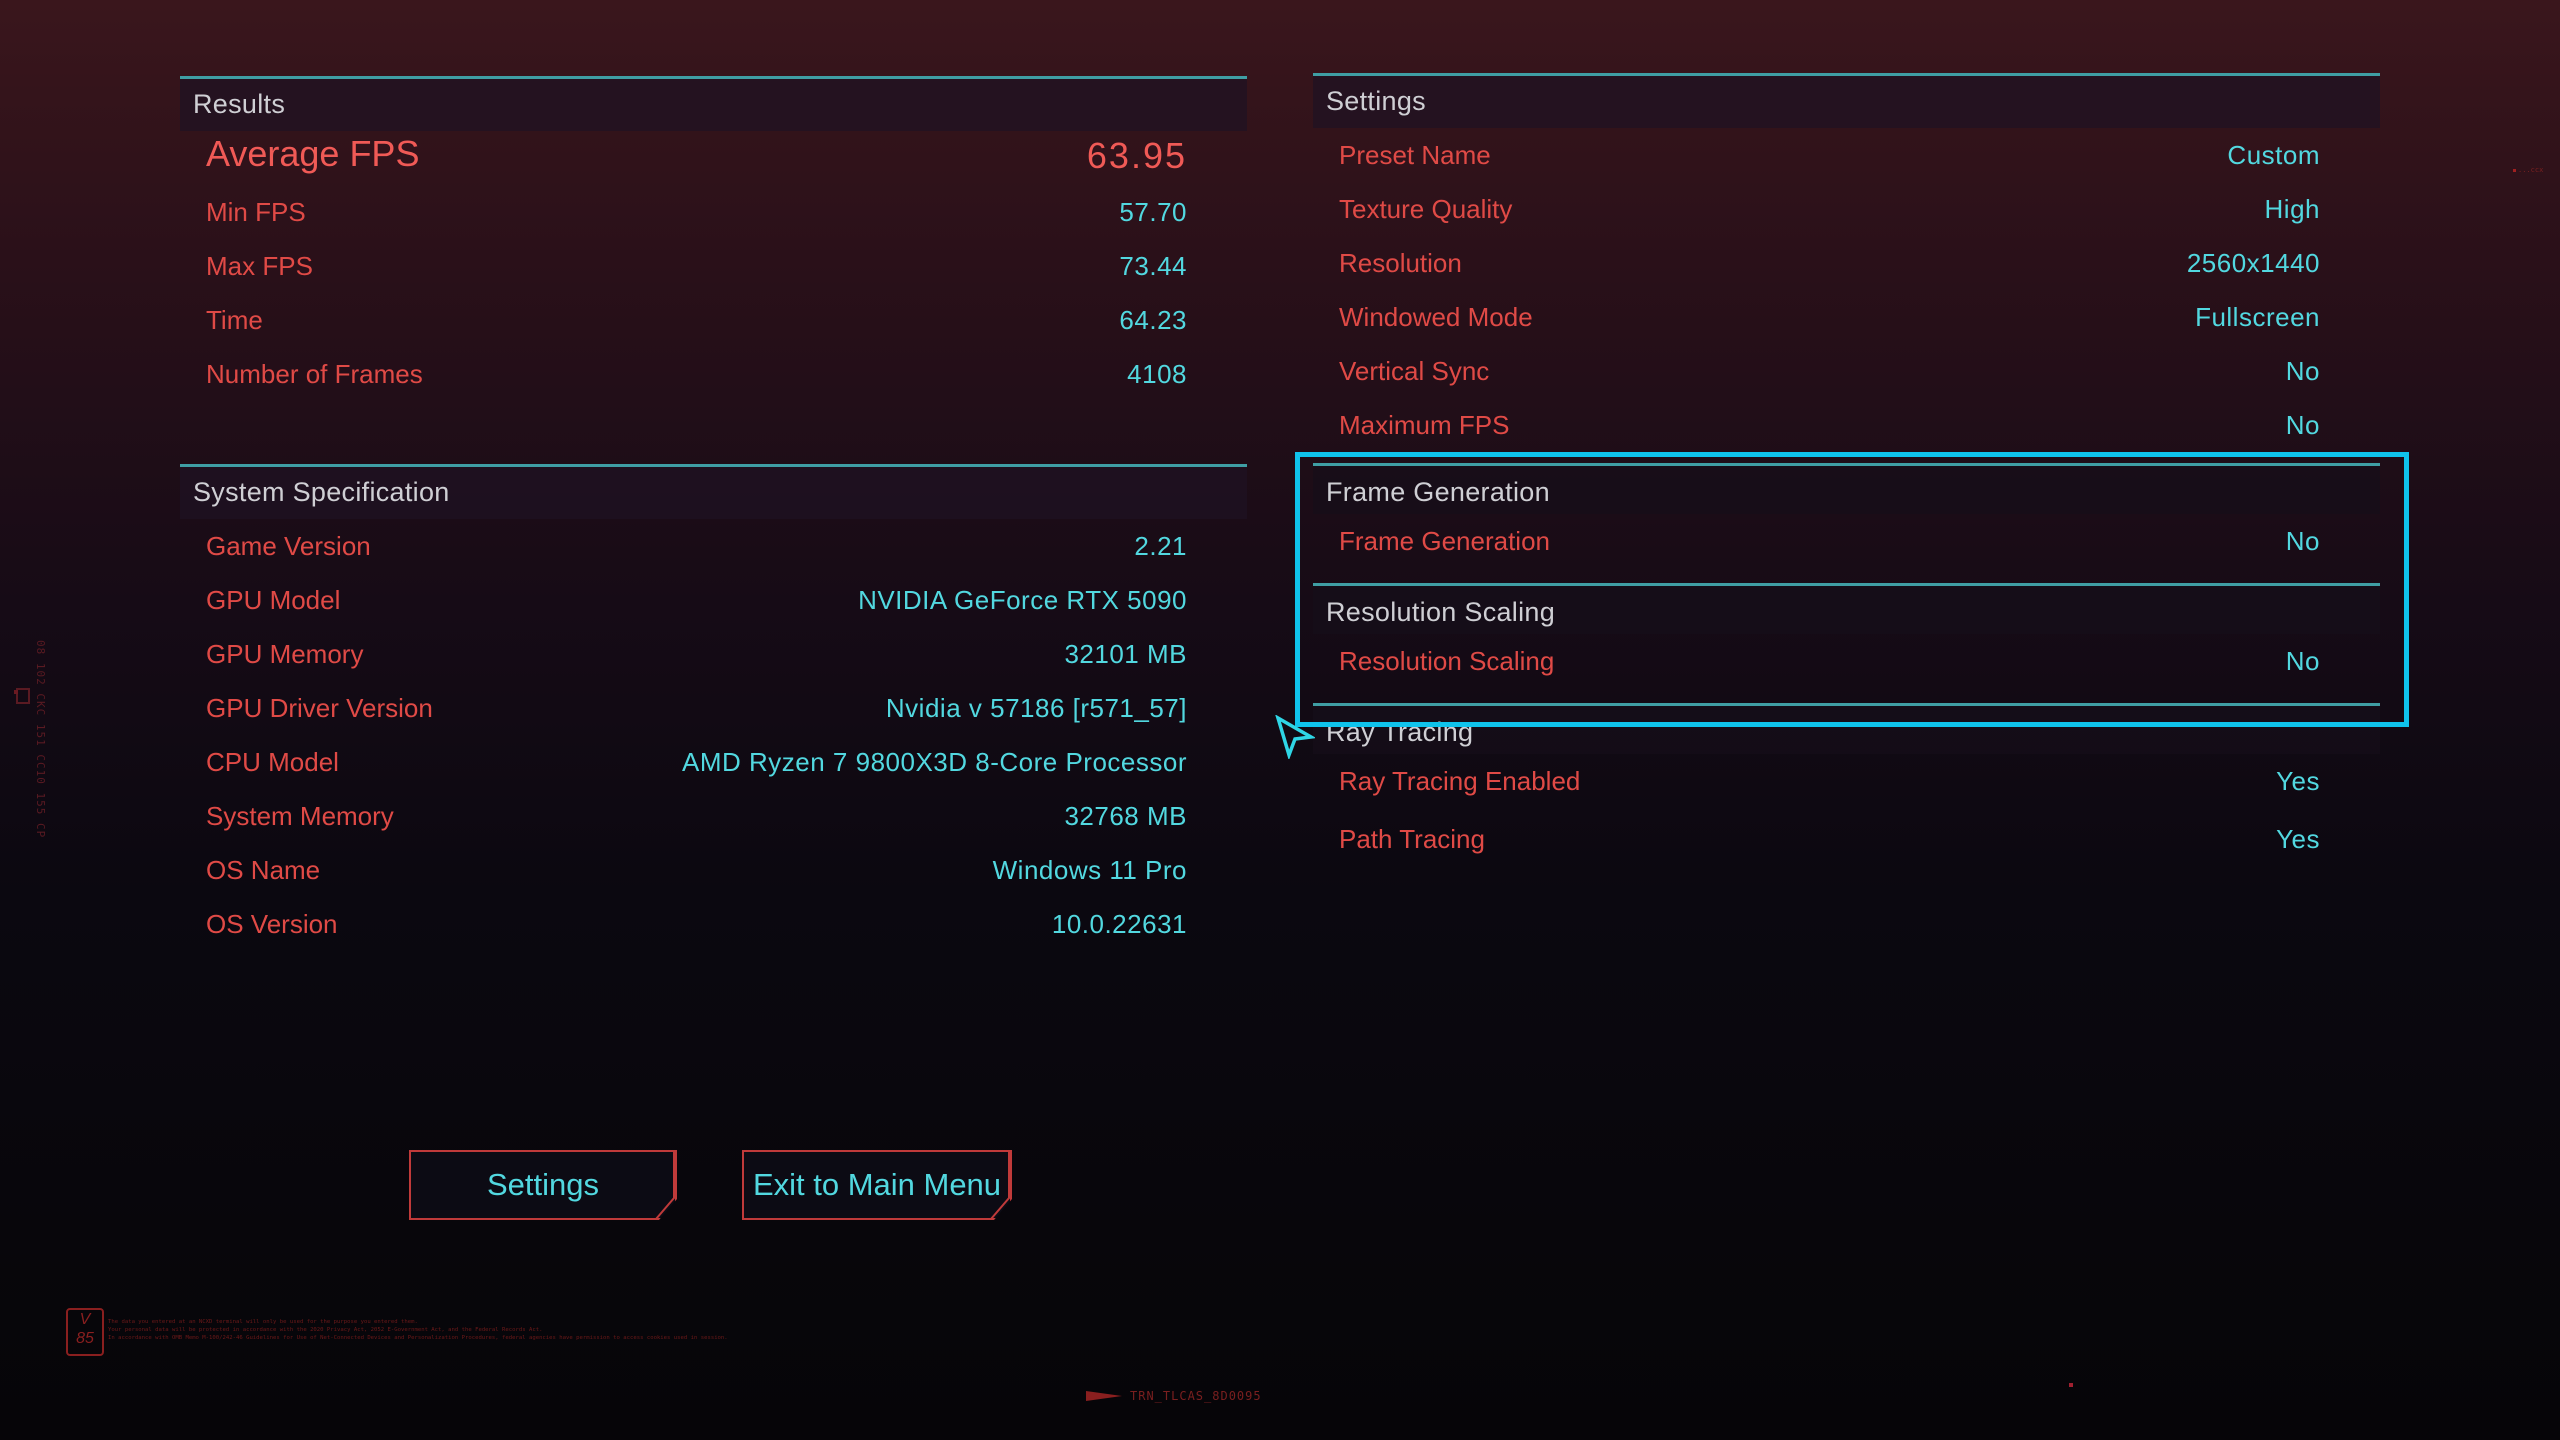 Image resolution: width=2560 pixels, height=1440 pixels. What do you see at coordinates (234, 320) in the screenshot?
I see `row-label: Time` at bounding box center [234, 320].